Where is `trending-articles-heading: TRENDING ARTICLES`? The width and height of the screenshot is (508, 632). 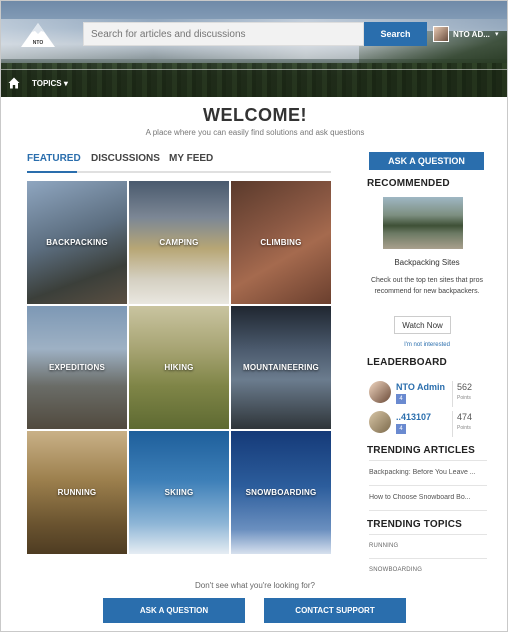 trending-articles-heading: TRENDING ARTICLES is located at coordinates (421, 450).